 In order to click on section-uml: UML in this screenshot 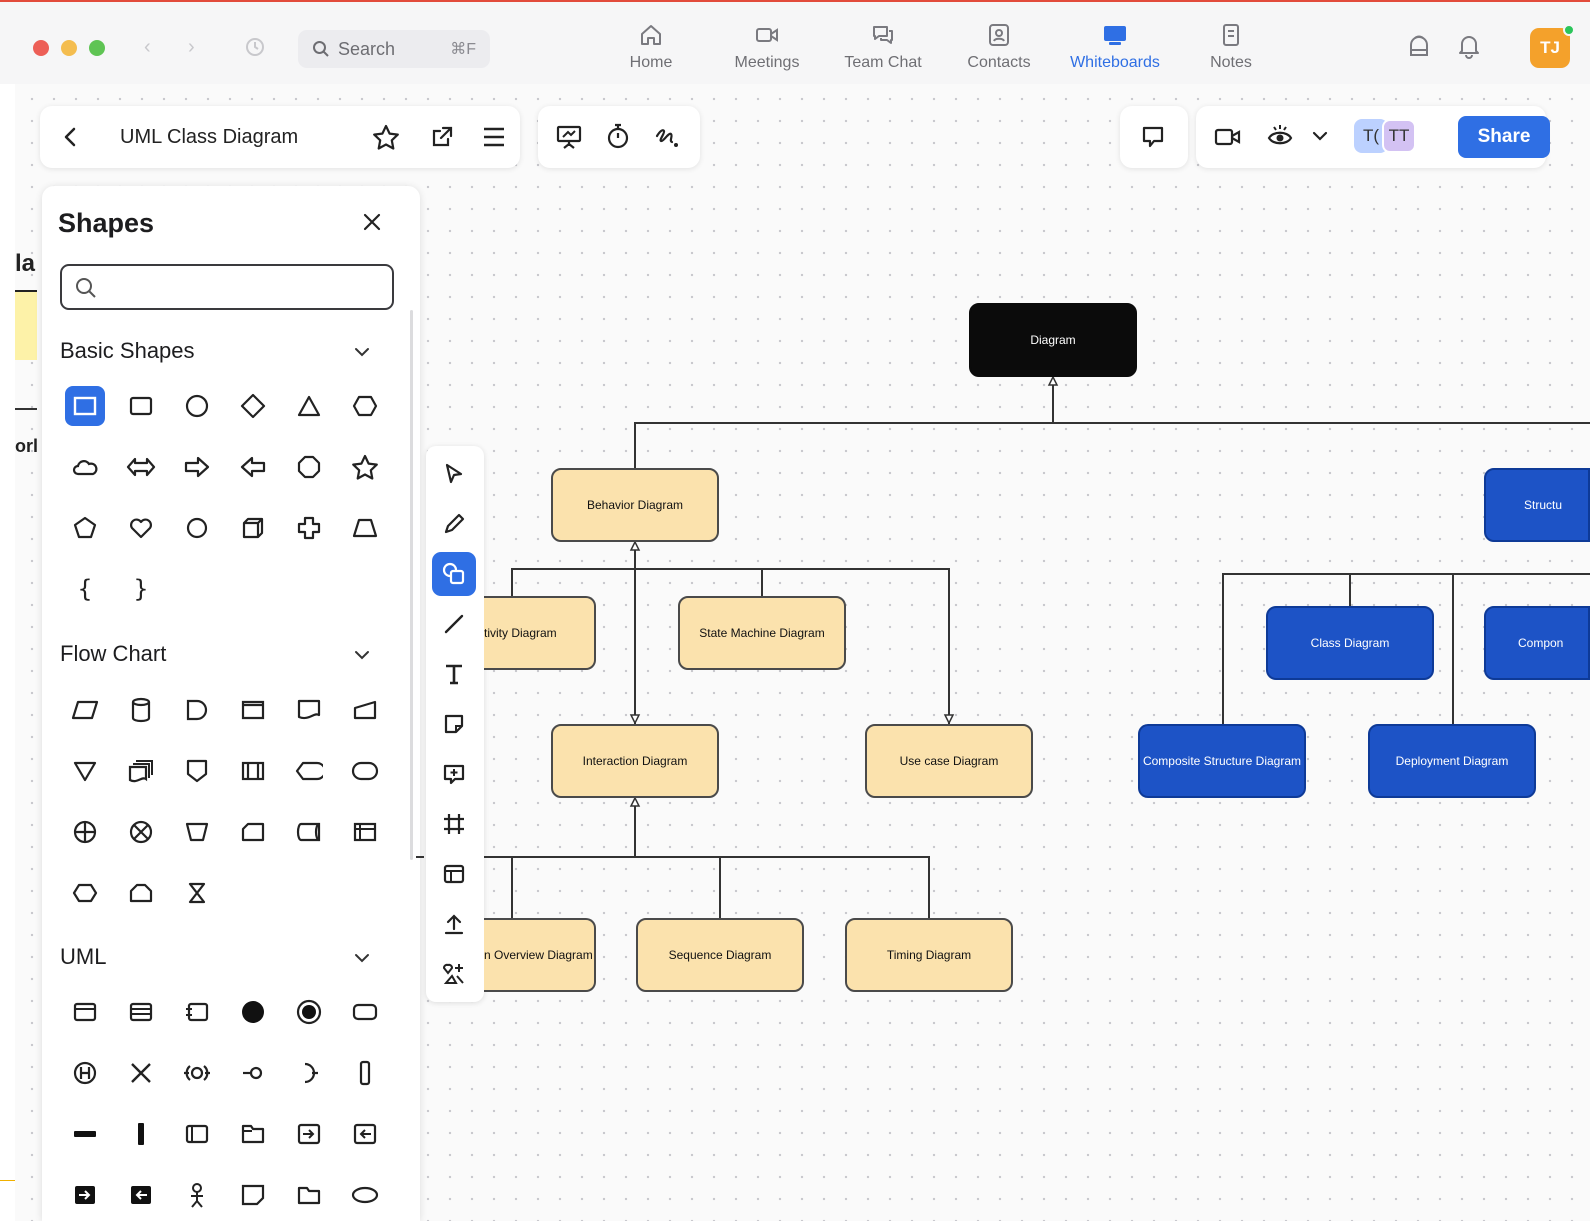, I will do `click(83, 957)`.